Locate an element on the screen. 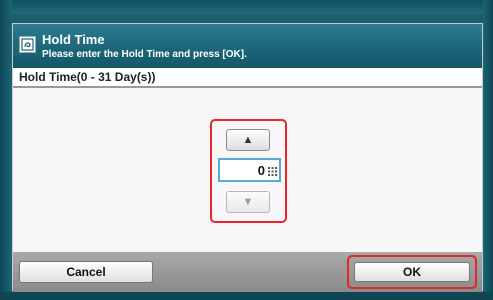  down-arrow-icon: ▼ is located at coordinates (248, 202).